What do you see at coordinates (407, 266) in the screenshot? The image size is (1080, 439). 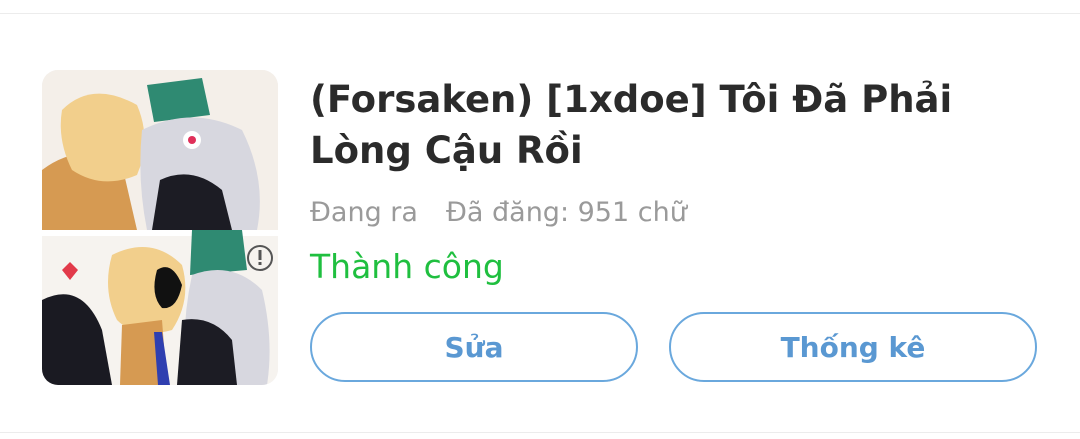 I see `success-status: Thành công` at bounding box center [407, 266].